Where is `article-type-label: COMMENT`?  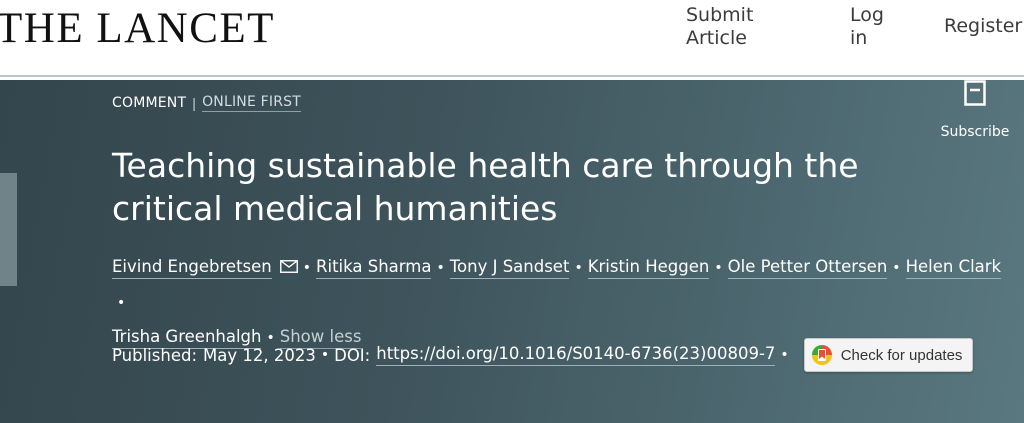 article-type-label: COMMENT is located at coordinates (149, 103).